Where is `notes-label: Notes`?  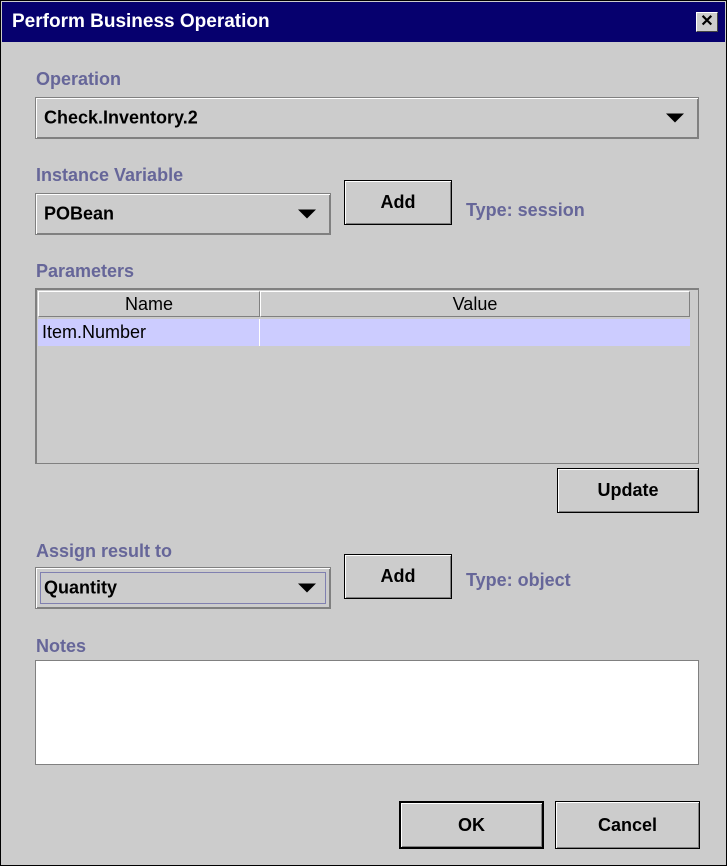 notes-label: Notes is located at coordinates (61, 646).